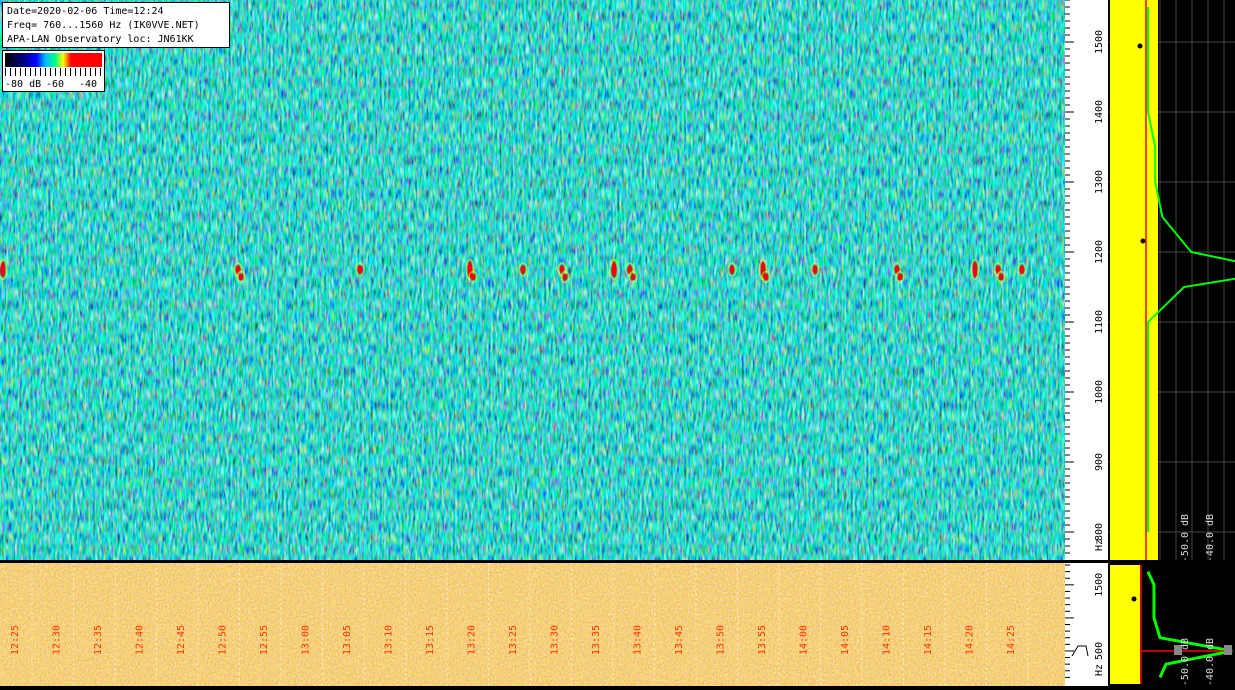  What do you see at coordinates (85, 11) in the screenshot?
I see `info-date-time: Date=2020-02-06 Time=12:24` at bounding box center [85, 11].